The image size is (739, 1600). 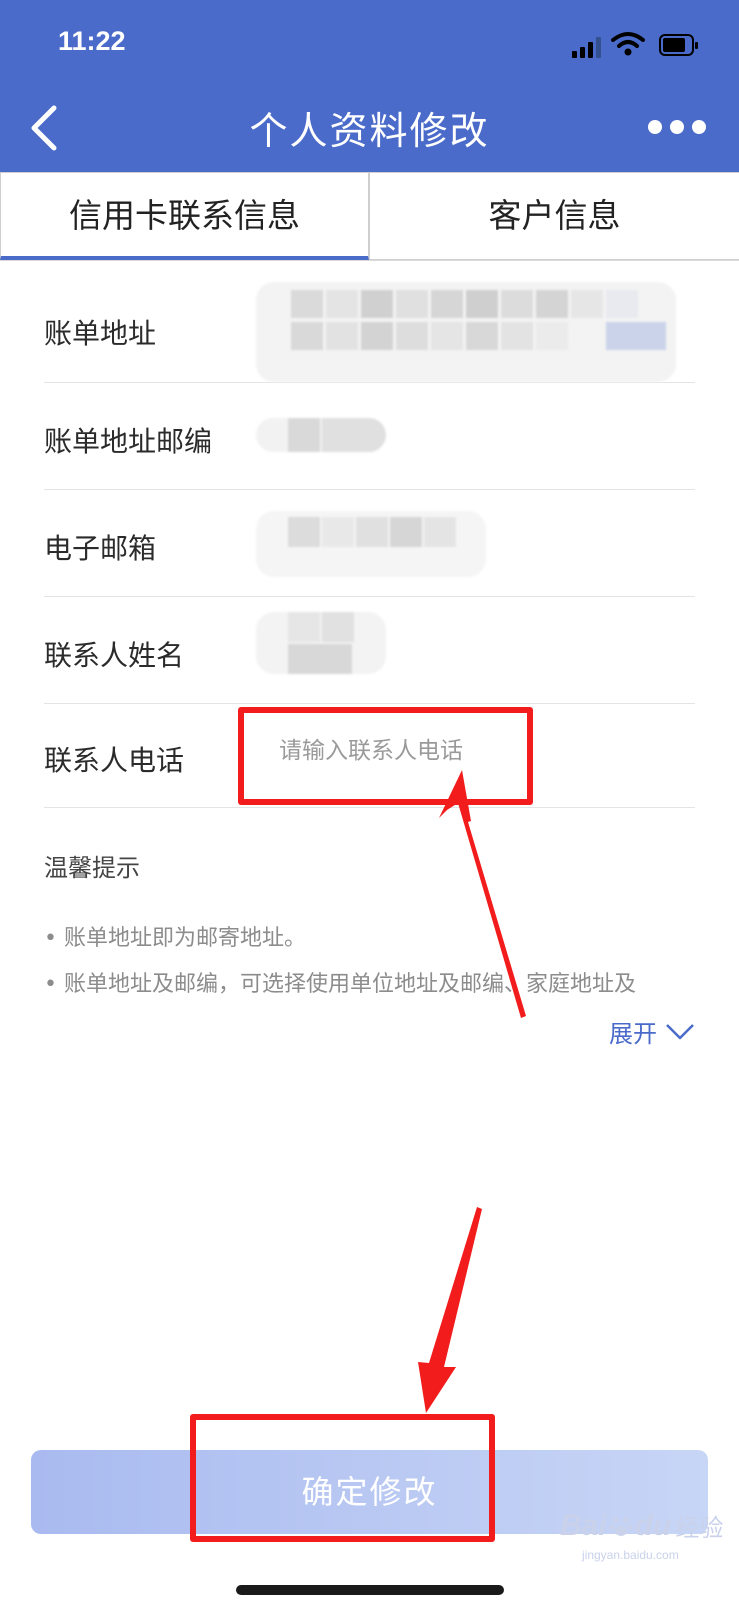 What do you see at coordinates (369, 86) in the screenshot?
I see `top-bar: 11:22 个人资料修改` at bounding box center [369, 86].